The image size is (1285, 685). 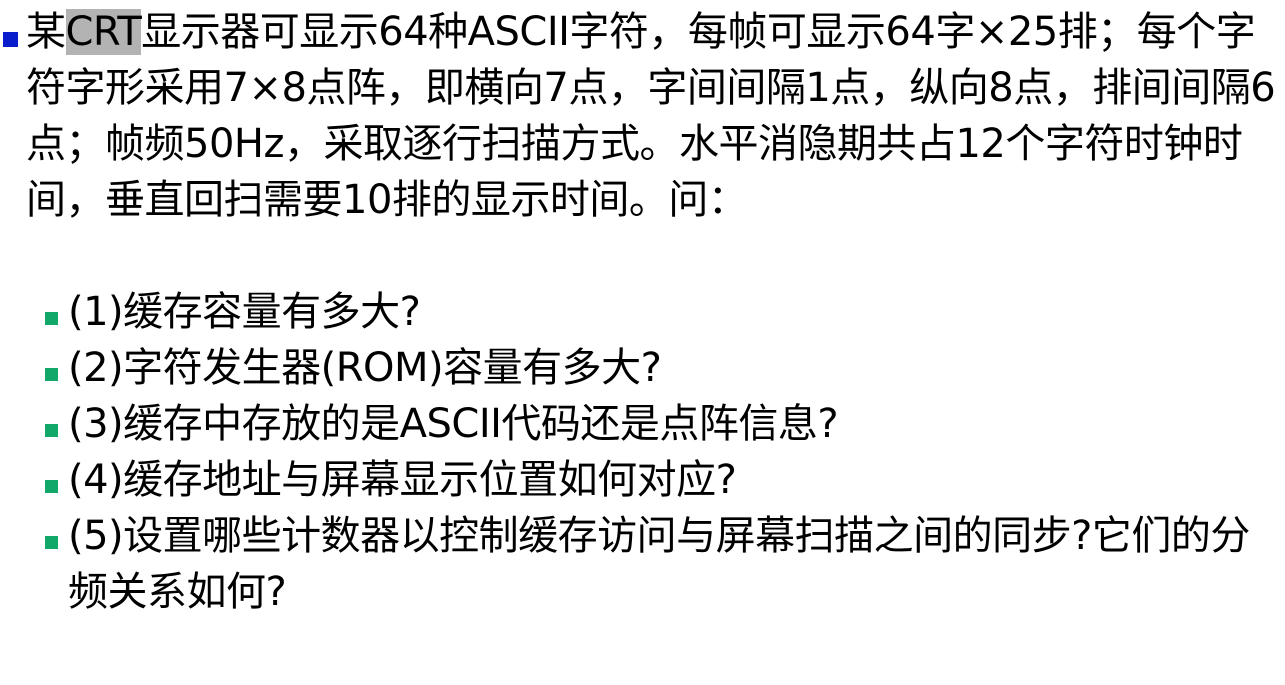 I want to click on question-item-3: (3)缓存中存放的是ASCII代码还是点阵信息?, so click(x=642, y=424).